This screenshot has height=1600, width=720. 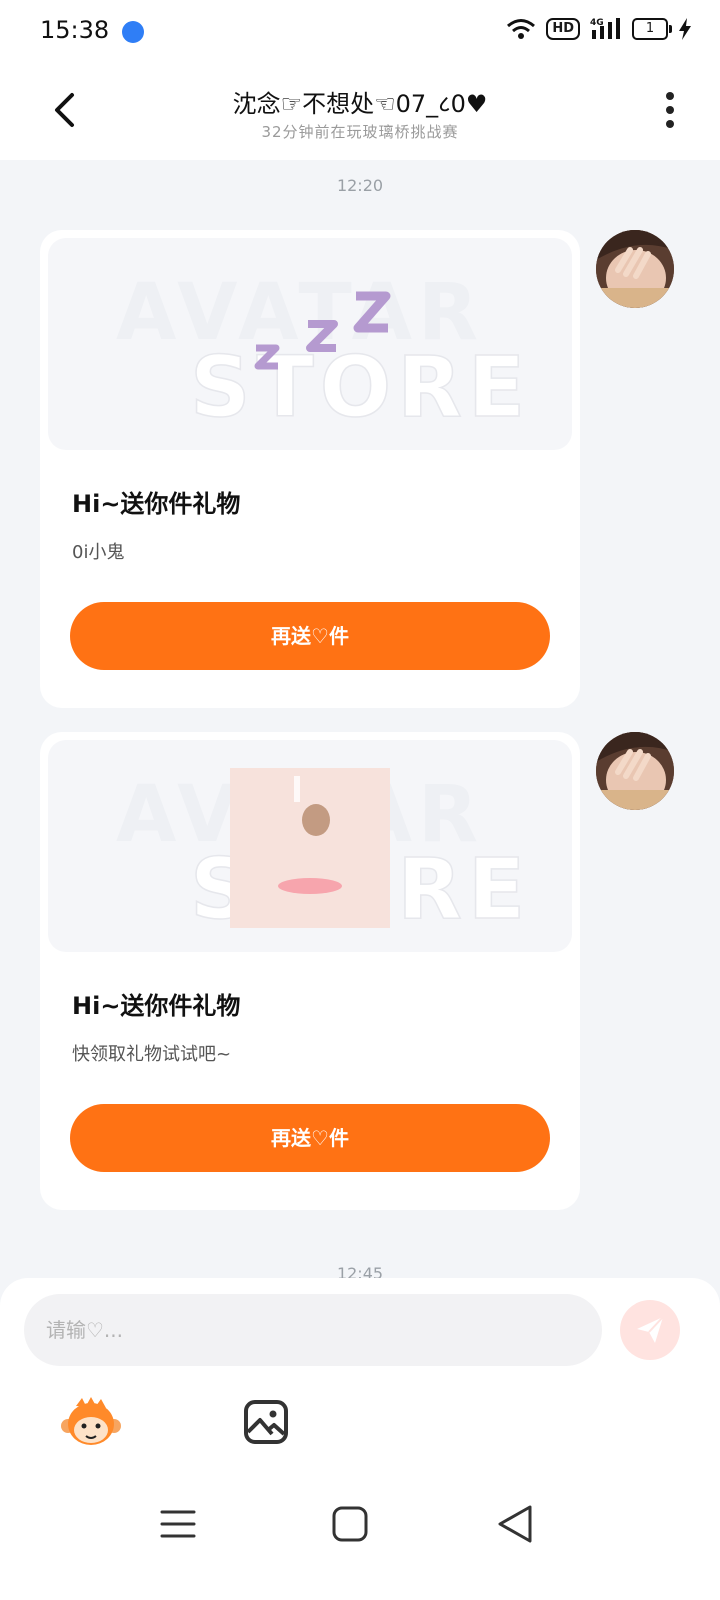 I want to click on status-bar: 15:38 HD 4G 1, so click(x=360, y=32).